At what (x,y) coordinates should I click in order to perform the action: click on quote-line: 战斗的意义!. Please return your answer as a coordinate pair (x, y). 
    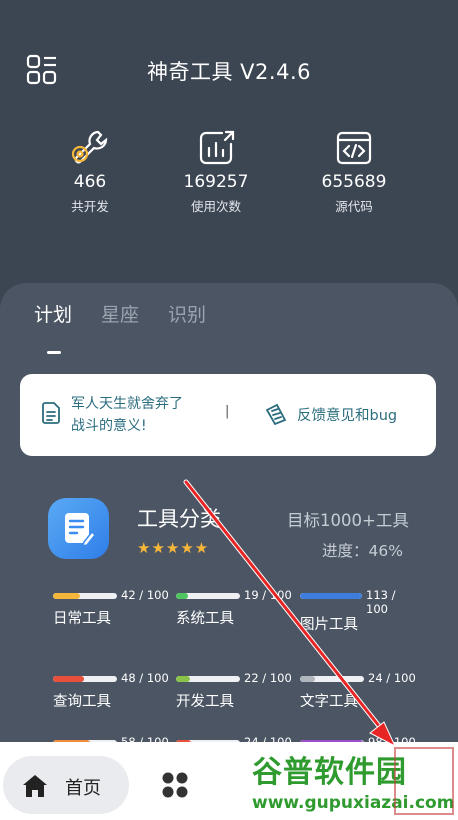
    Looking at the image, I should click on (109, 426).